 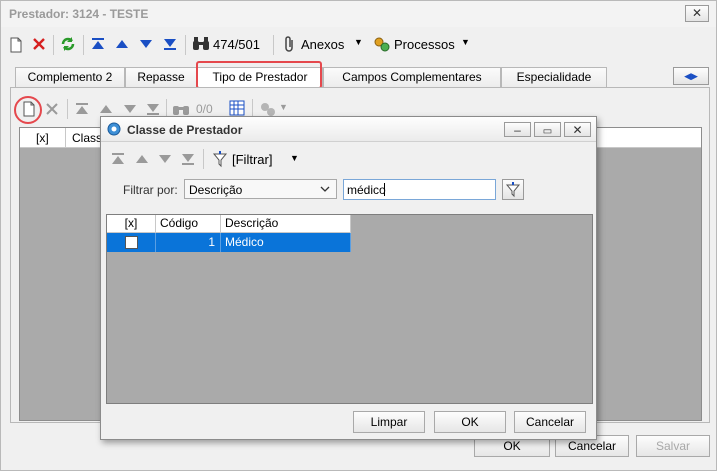 What do you see at coordinates (325, 189) in the screenshot?
I see `chevron-down-icon` at bounding box center [325, 189].